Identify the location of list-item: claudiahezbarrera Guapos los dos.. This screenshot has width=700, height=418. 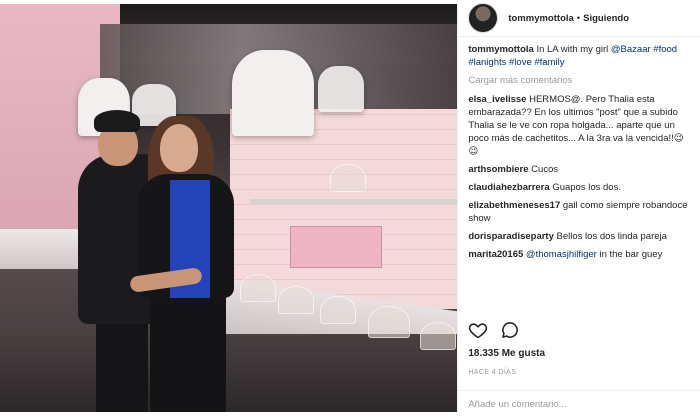
(579, 187).